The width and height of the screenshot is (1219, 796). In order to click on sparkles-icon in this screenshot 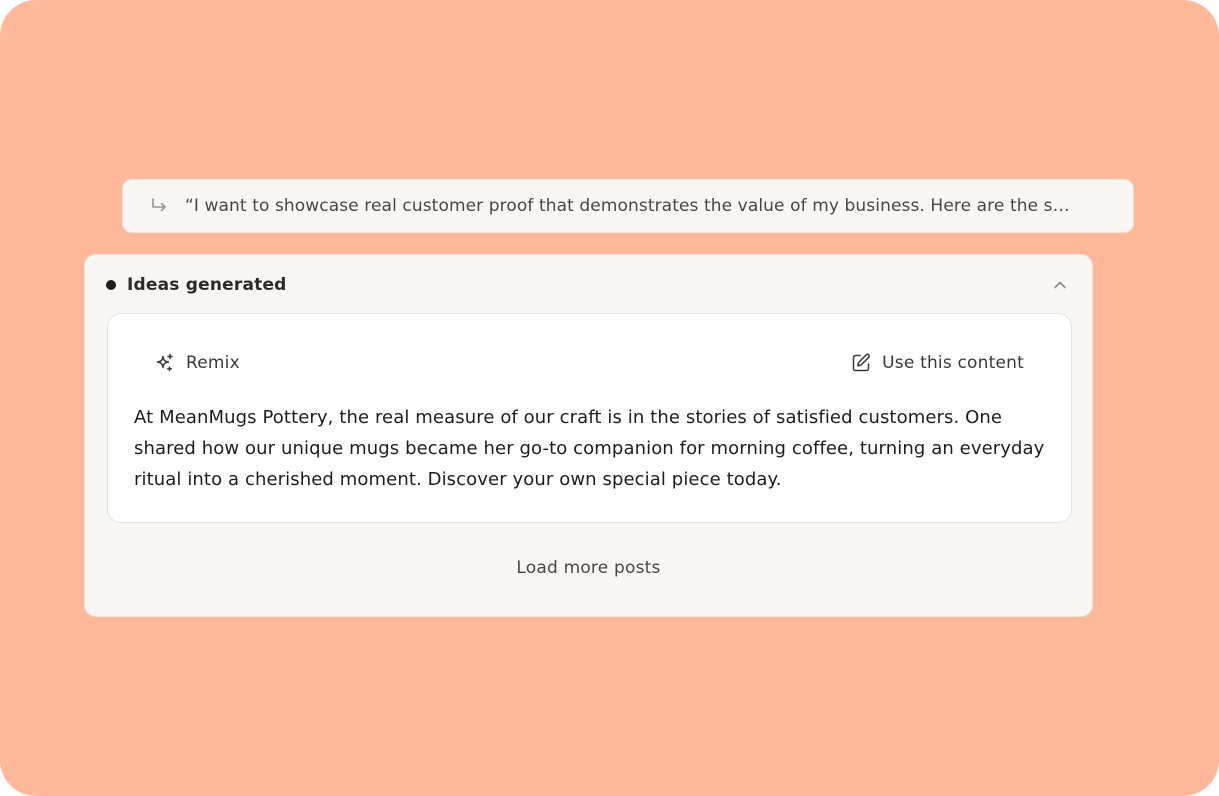, I will do `click(165, 363)`.